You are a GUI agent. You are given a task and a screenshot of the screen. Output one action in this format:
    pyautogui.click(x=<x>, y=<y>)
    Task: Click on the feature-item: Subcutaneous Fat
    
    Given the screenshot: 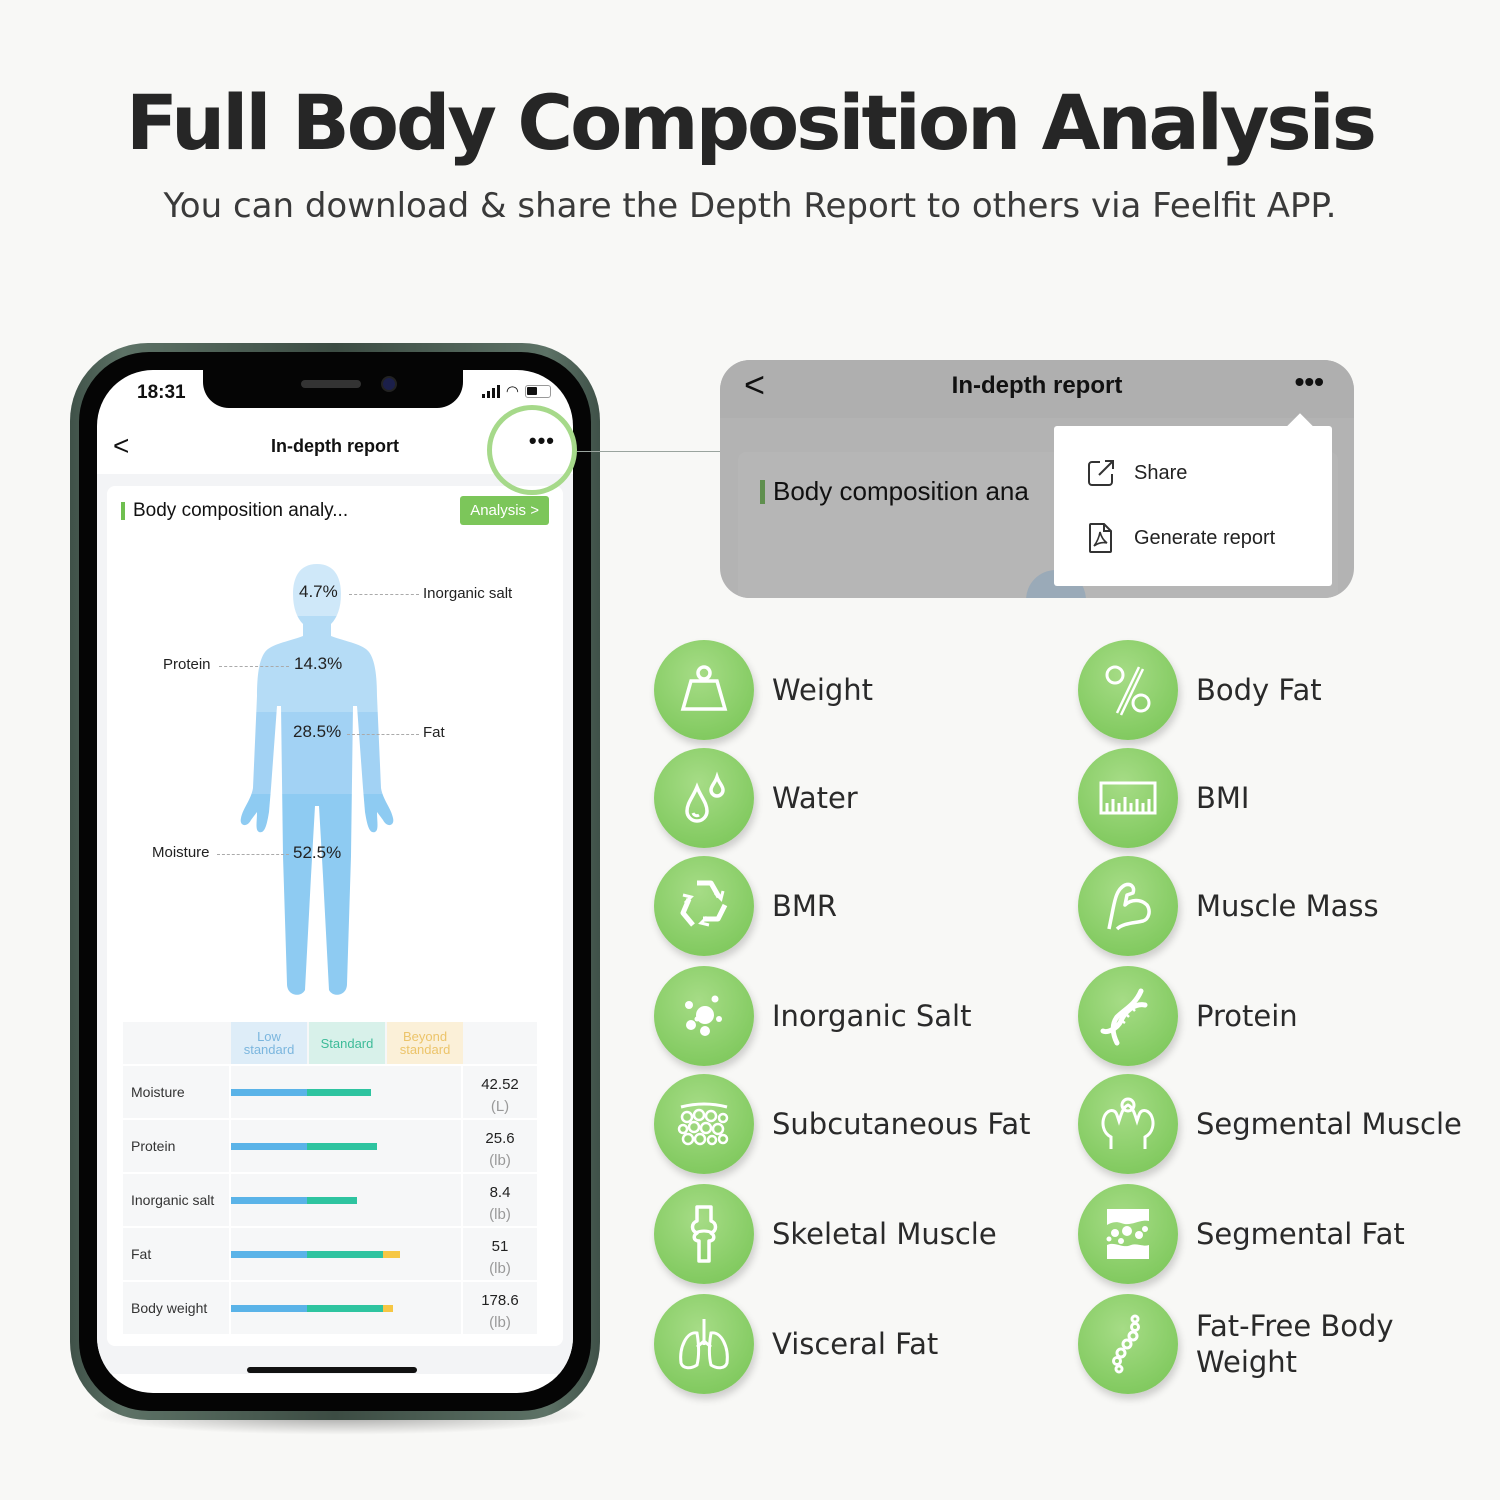 What is the action you would take?
    pyautogui.click(x=842, y=1124)
    